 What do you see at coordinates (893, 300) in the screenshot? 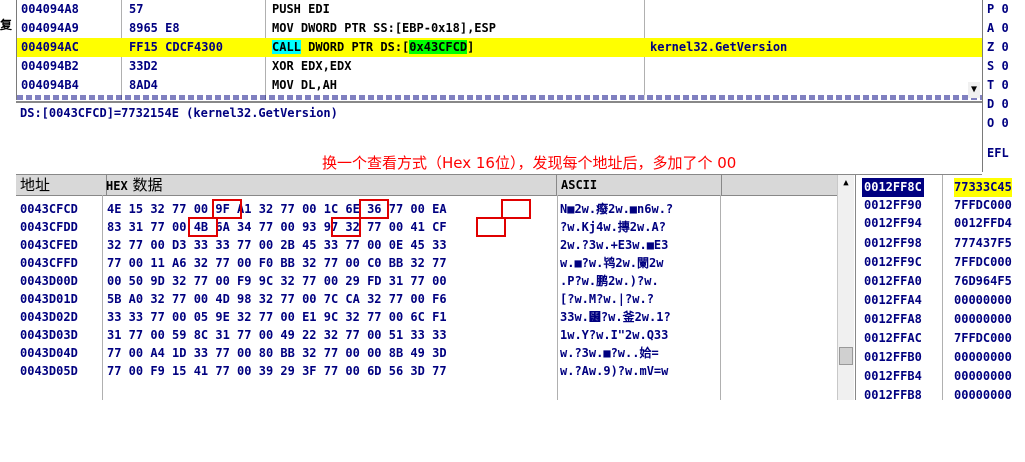
I see `stack-address: 0012FFA4` at bounding box center [893, 300].